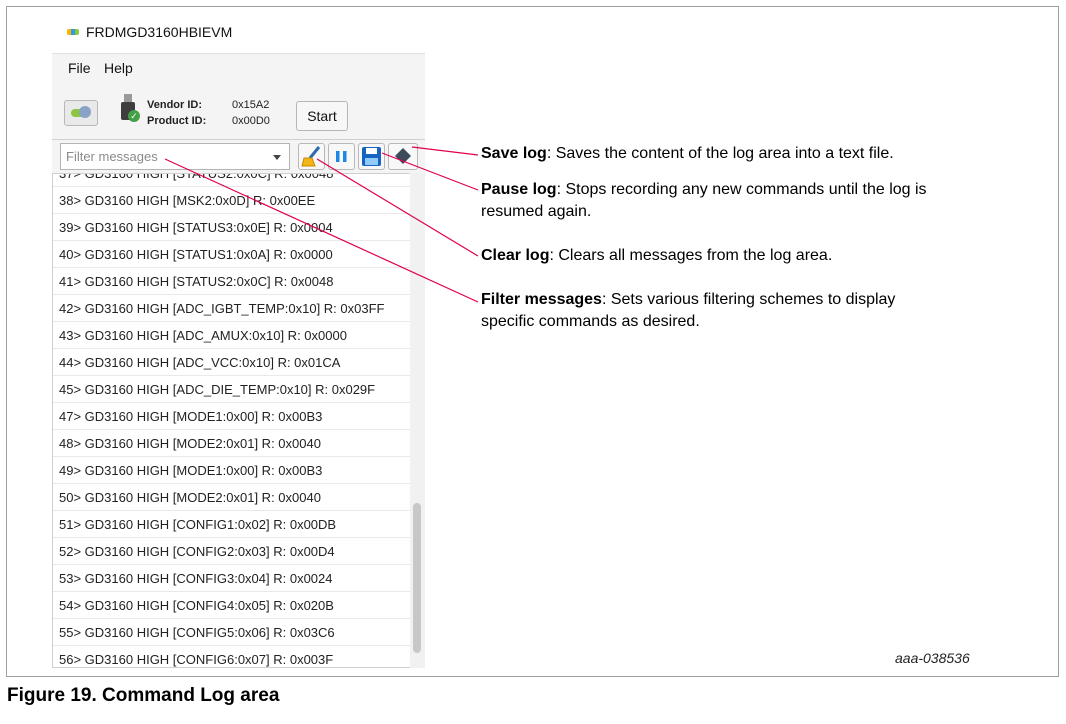 Image resolution: width=1066 pixels, height=724 pixels. I want to click on log-row: 40> GD3160 HIGH [STATUS1:0x0A] R: 0x0000, so click(231, 254).